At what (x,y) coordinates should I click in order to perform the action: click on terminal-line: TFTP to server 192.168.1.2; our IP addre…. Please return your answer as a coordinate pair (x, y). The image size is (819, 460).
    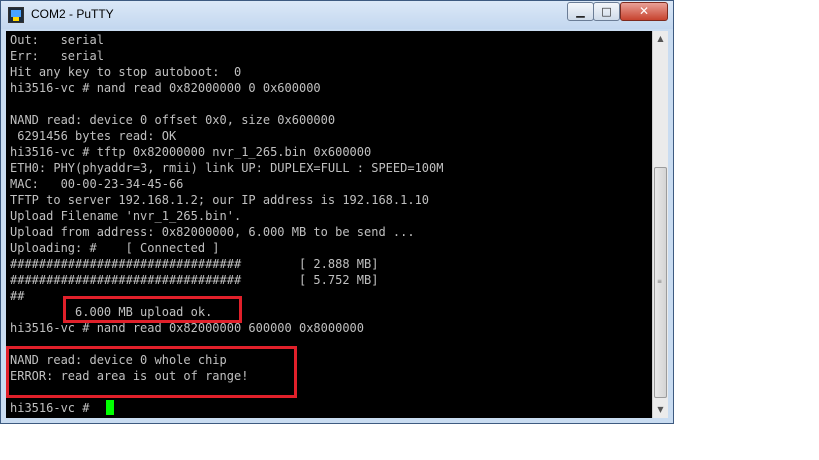
    Looking at the image, I should click on (220, 200).